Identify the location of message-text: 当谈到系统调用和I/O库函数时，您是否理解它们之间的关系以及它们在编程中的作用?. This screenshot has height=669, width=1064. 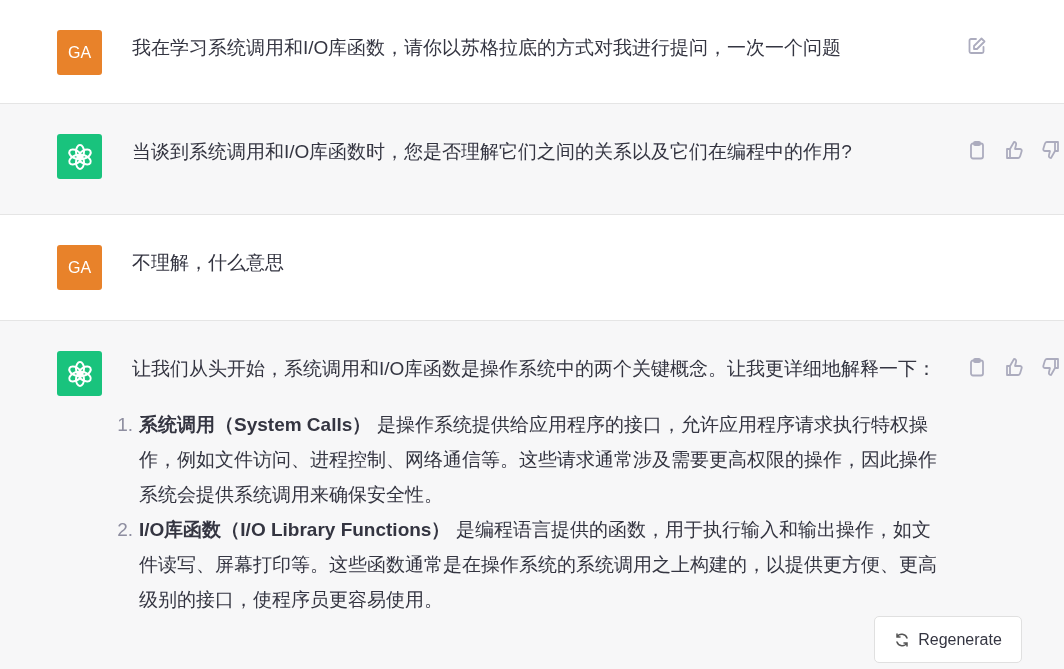
(492, 152).